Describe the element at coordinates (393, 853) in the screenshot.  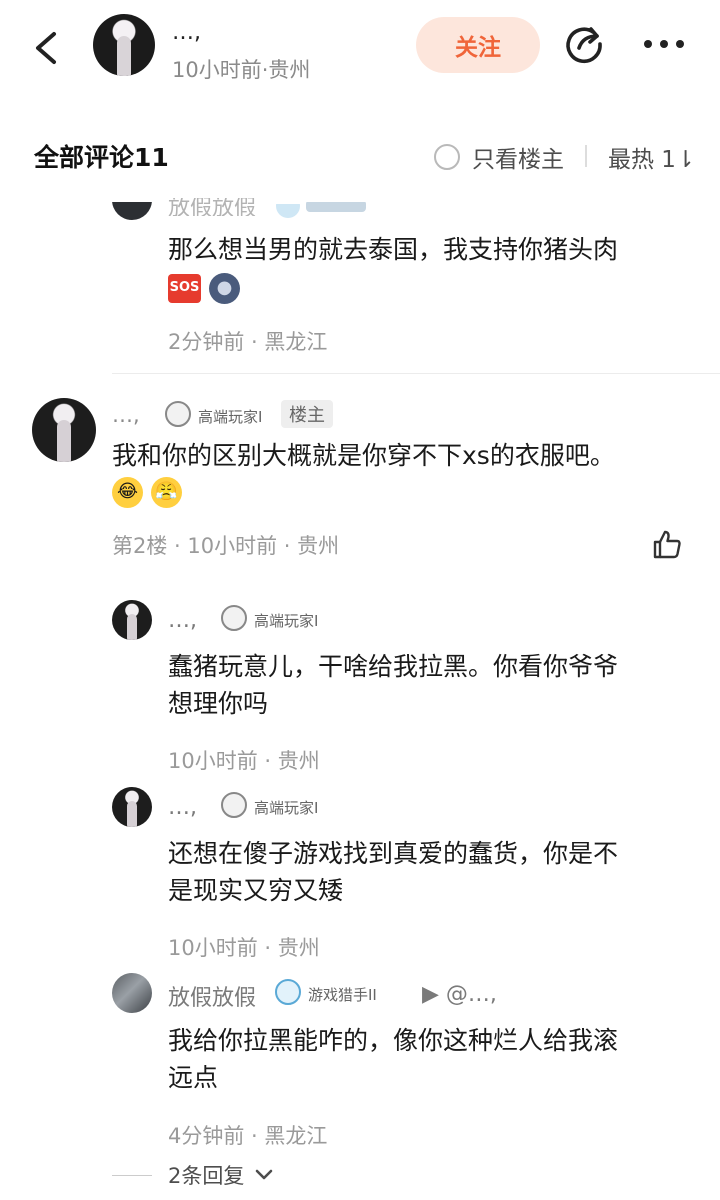
I see `reply-text-line-1: 还想在傻子游戏找到真爱的蠢货，你是不` at that location.